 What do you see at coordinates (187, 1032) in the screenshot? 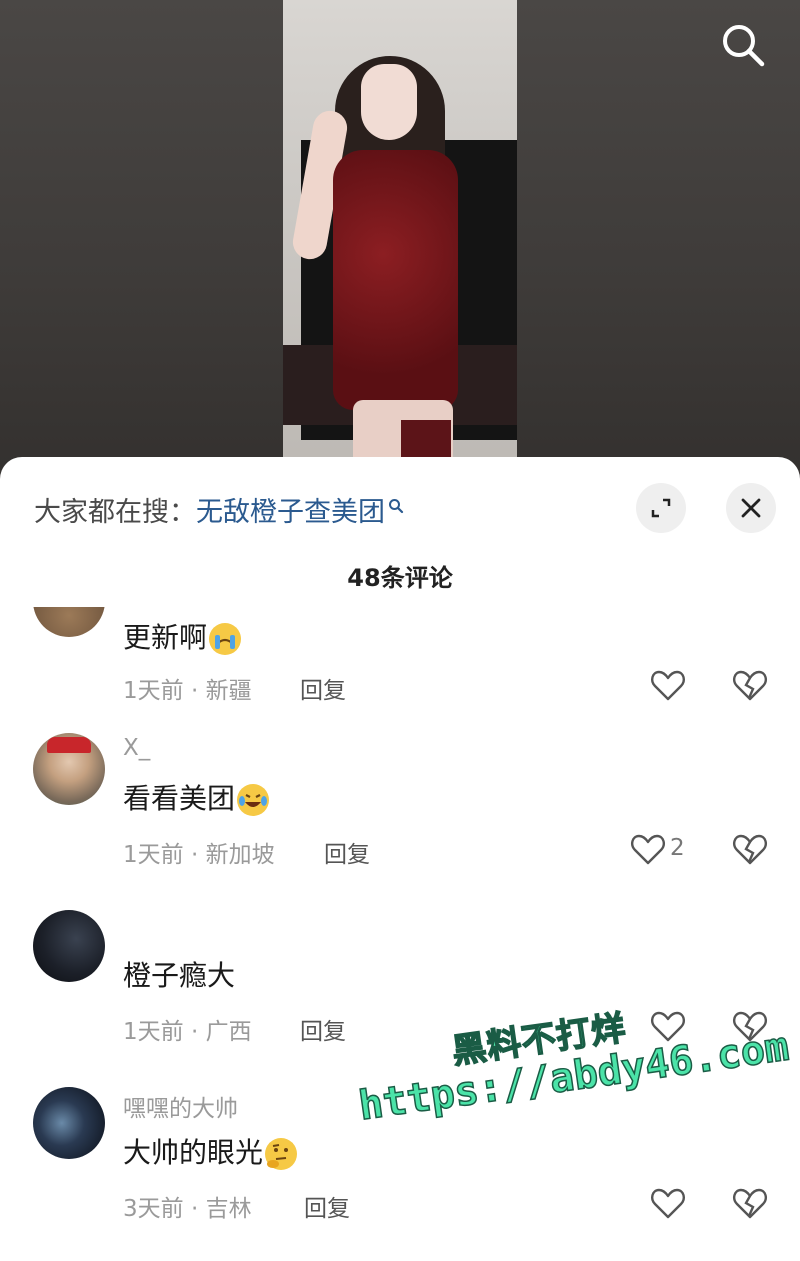
I see `comment-meta: 1天前 · 广西` at bounding box center [187, 1032].